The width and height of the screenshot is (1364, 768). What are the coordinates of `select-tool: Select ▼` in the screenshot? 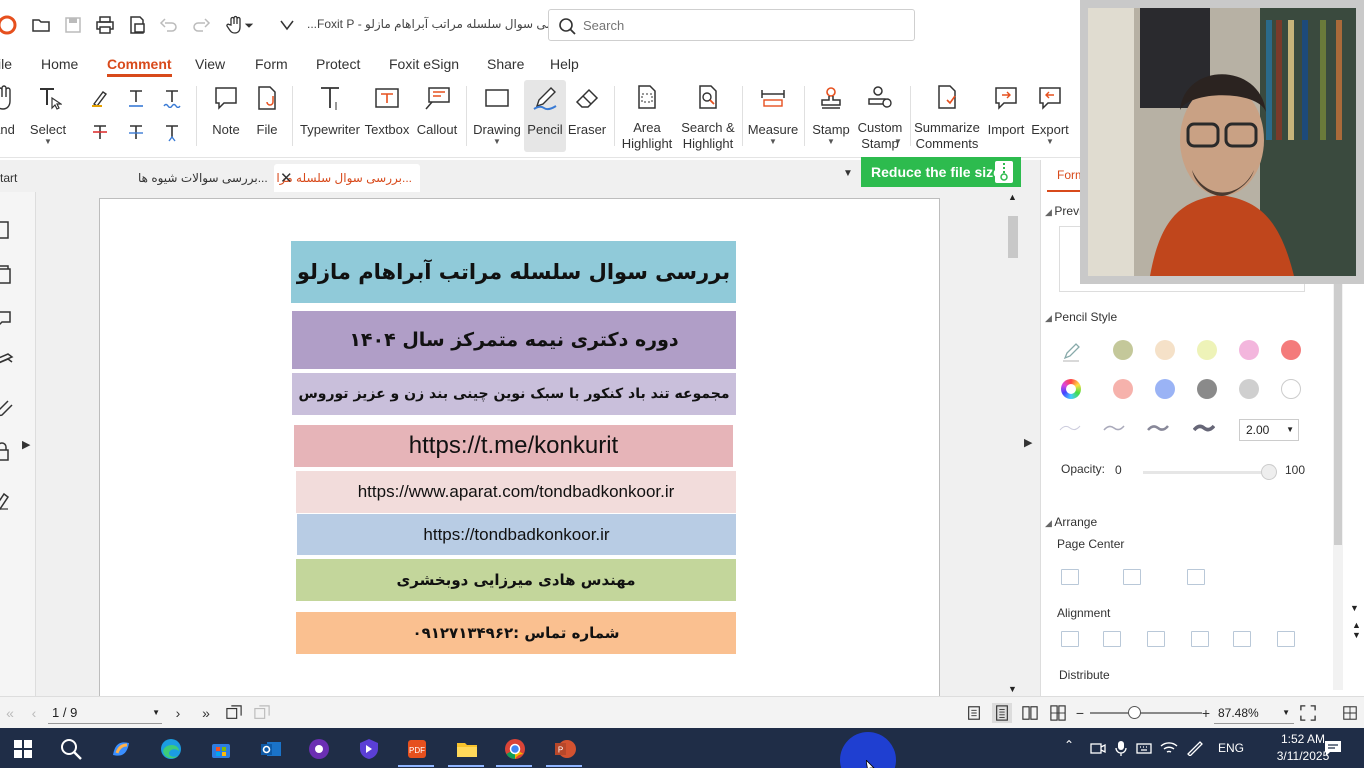 It's located at (48, 116).